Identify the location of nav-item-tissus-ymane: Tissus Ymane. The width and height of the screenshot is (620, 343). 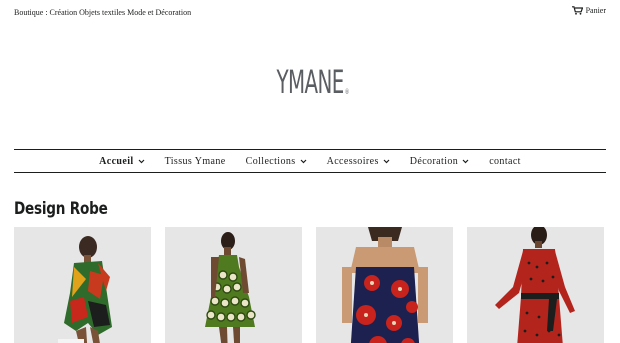
(195, 161).